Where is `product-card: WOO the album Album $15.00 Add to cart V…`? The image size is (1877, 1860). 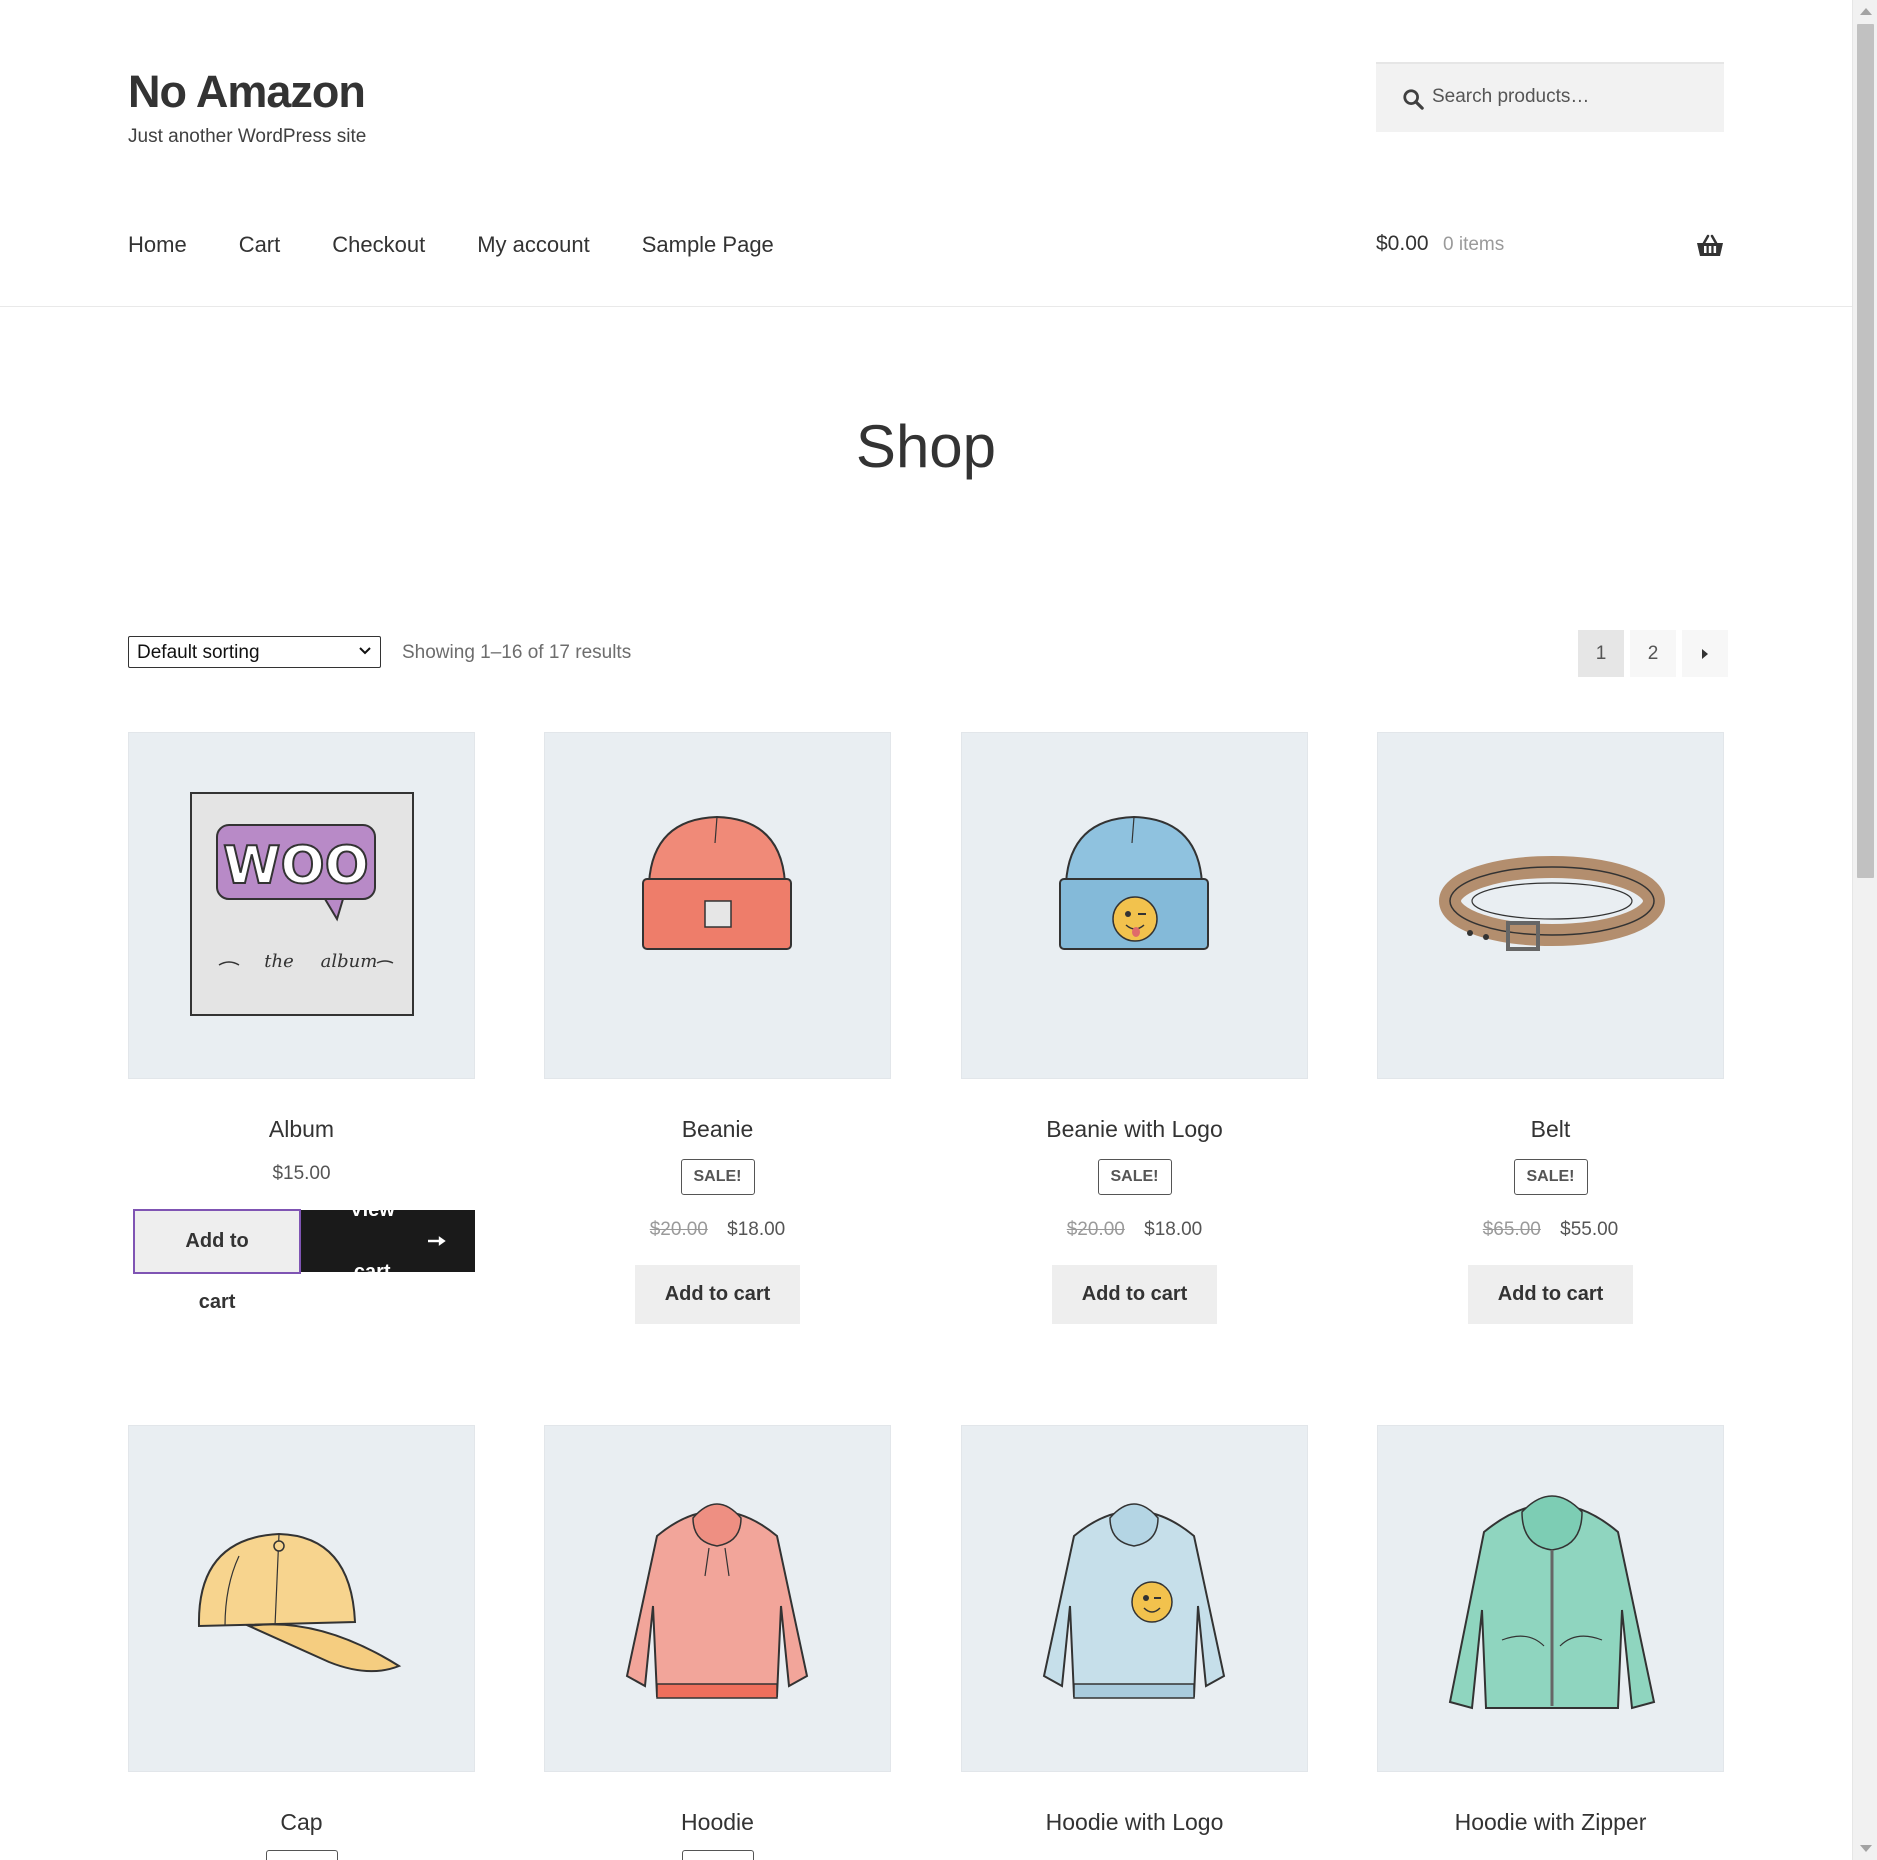
product-card: WOO the album Album $15.00 Add to cart V… is located at coordinates (301, 1022).